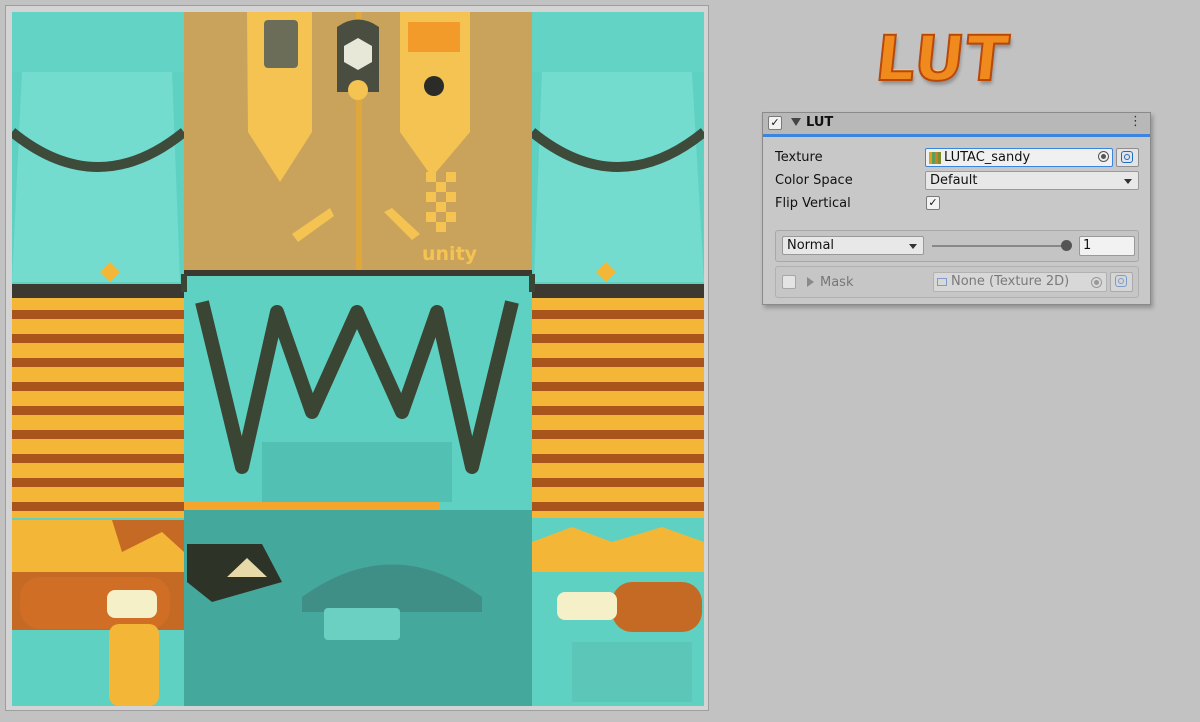 The width and height of the screenshot is (1200, 722). What do you see at coordinates (98, 42) in the screenshot?
I see `left-collar` at bounding box center [98, 42].